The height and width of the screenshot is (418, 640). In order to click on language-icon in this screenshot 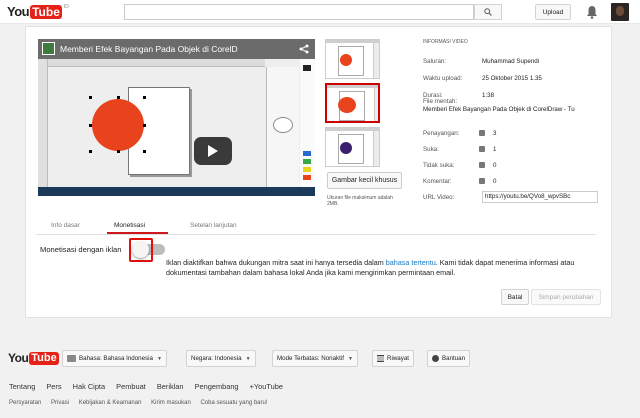, I will do `click(71, 358)`.